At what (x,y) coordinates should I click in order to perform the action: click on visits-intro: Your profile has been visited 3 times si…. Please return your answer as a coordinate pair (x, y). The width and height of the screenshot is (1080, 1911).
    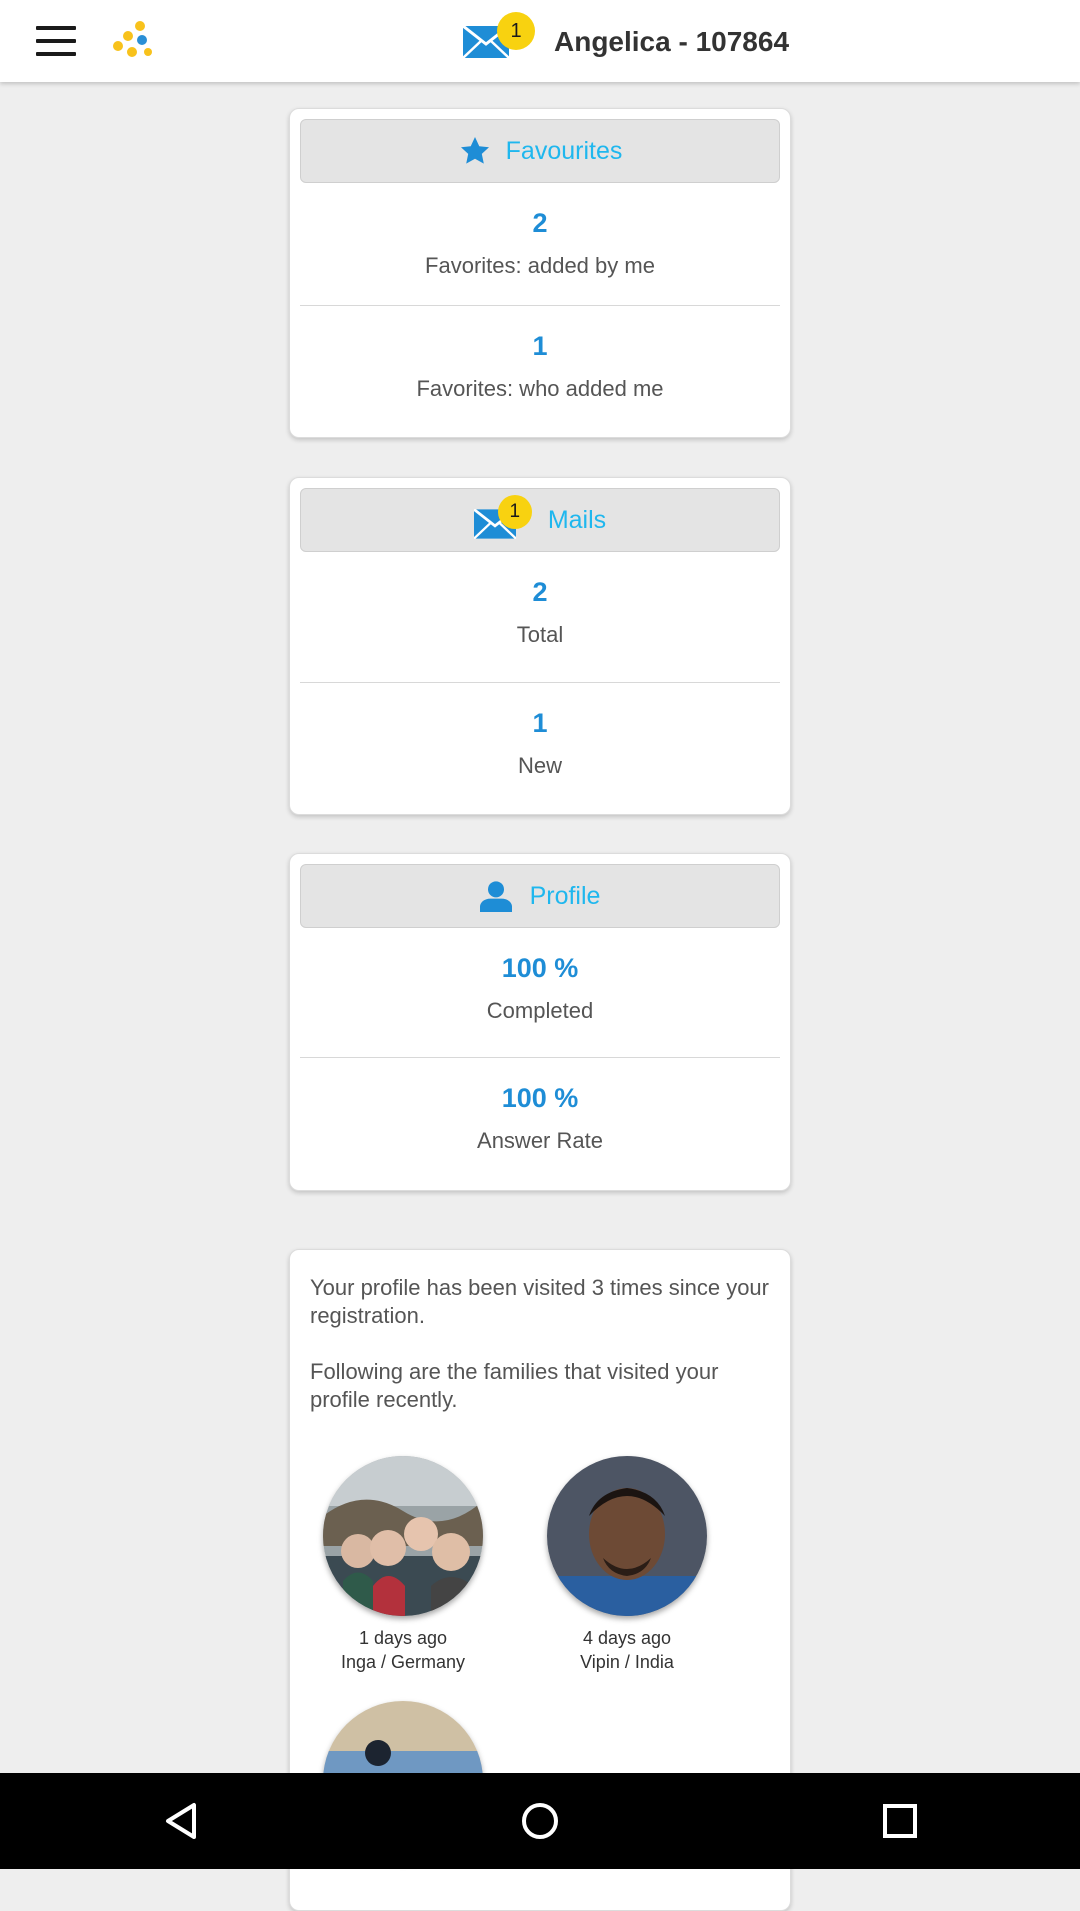
    Looking at the image, I should click on (539, 1301).